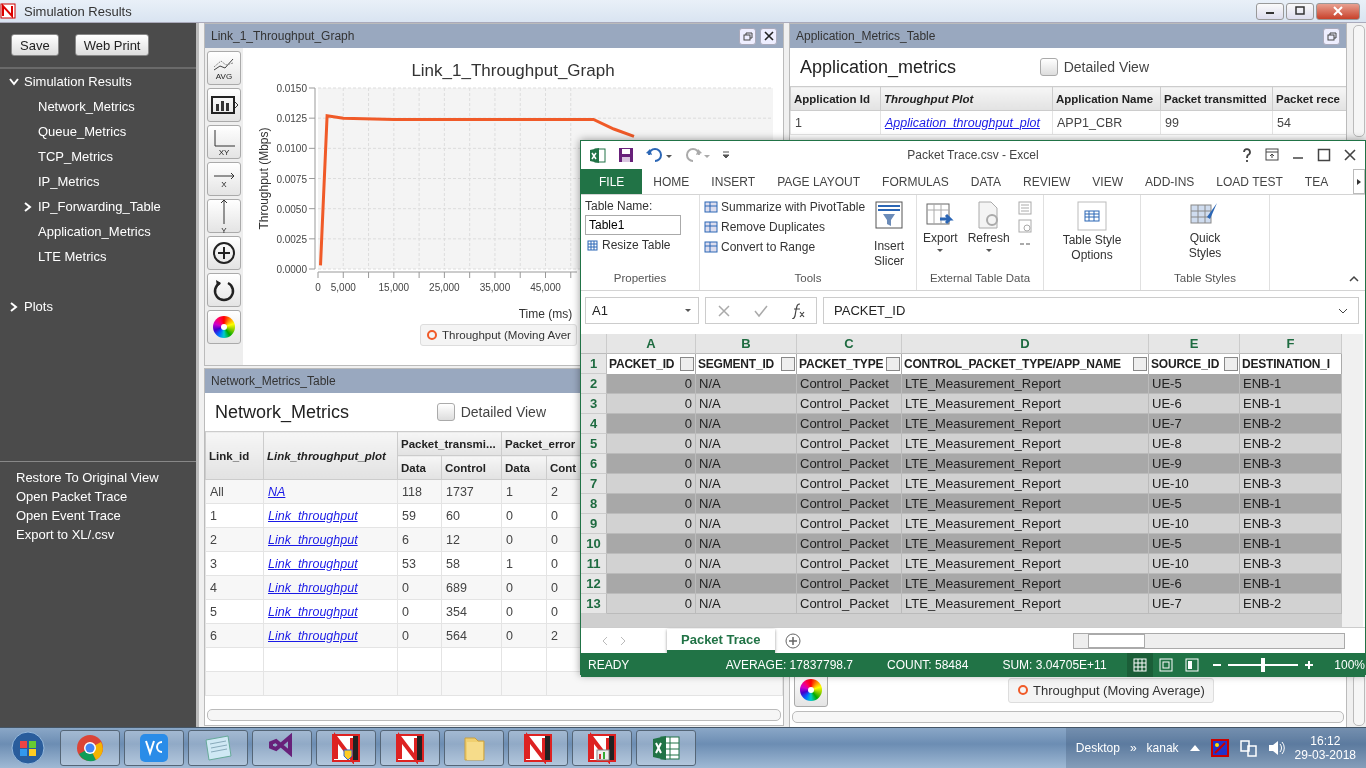  Describe the element at coordinates (38, 306) in the screenshot. I see `tree-item: Plots` at that location.